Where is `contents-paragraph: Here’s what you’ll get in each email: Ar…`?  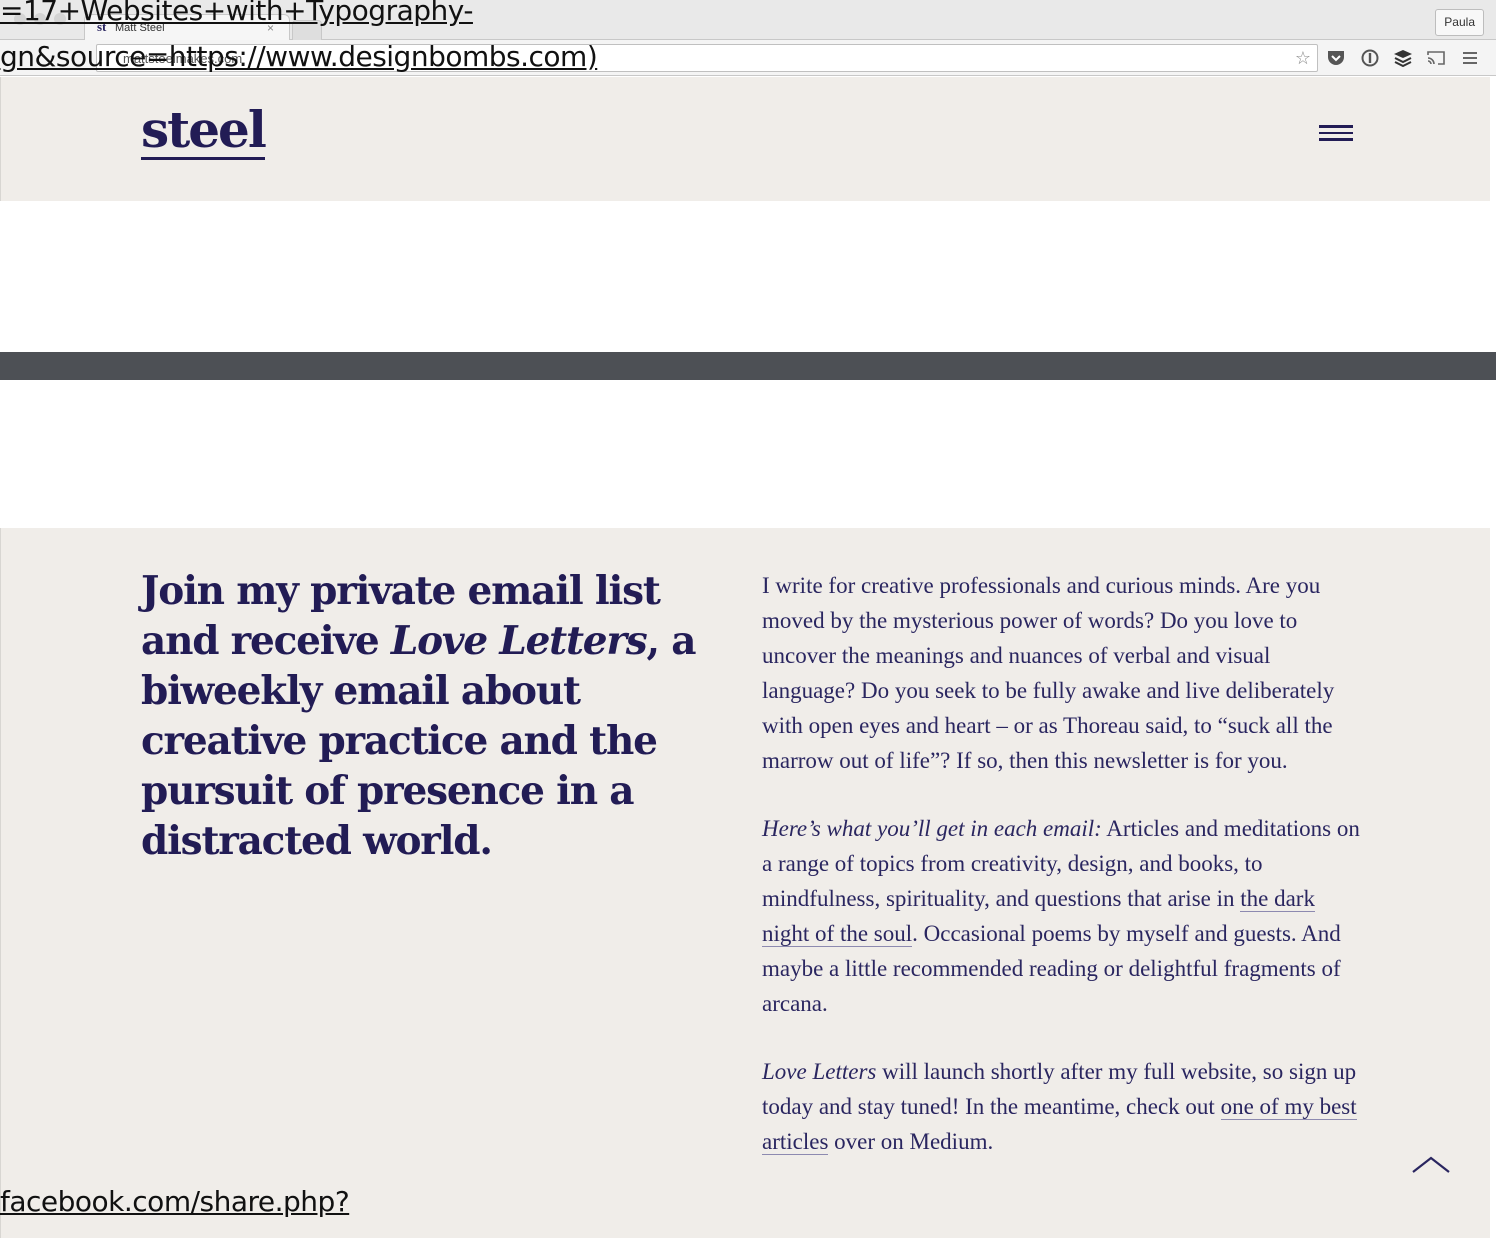 contents-paragraph: Here’s what you’ll get in each email: Ar… is located at coordinates (1061, 916).